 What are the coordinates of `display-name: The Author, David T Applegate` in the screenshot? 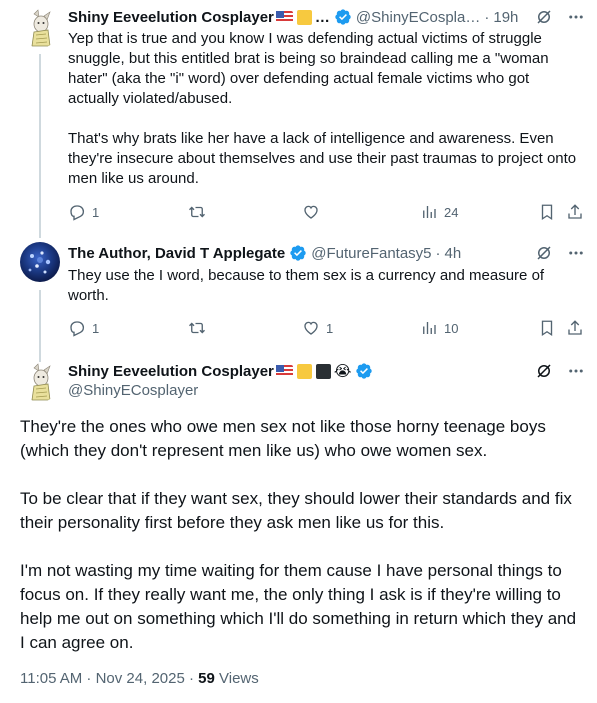 It's located at (176, 253).